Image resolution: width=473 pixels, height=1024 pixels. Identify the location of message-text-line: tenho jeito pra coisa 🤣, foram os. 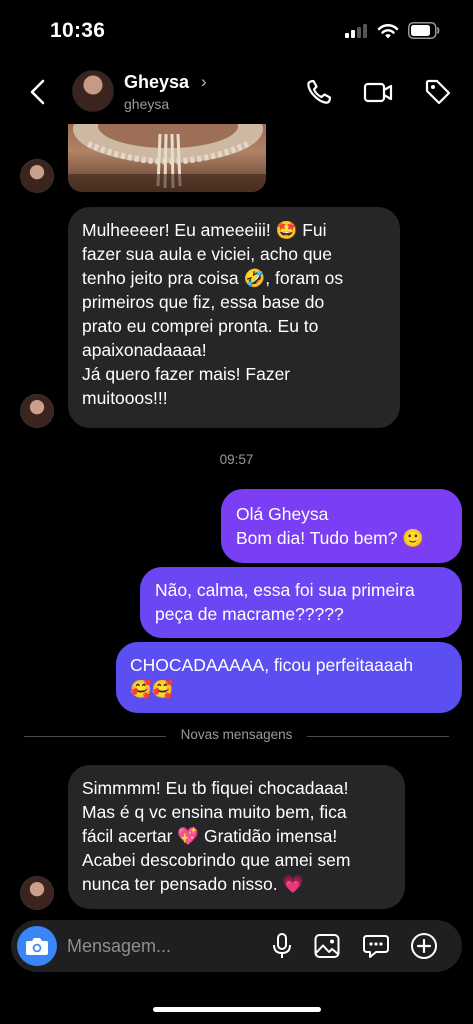
(213, 278).